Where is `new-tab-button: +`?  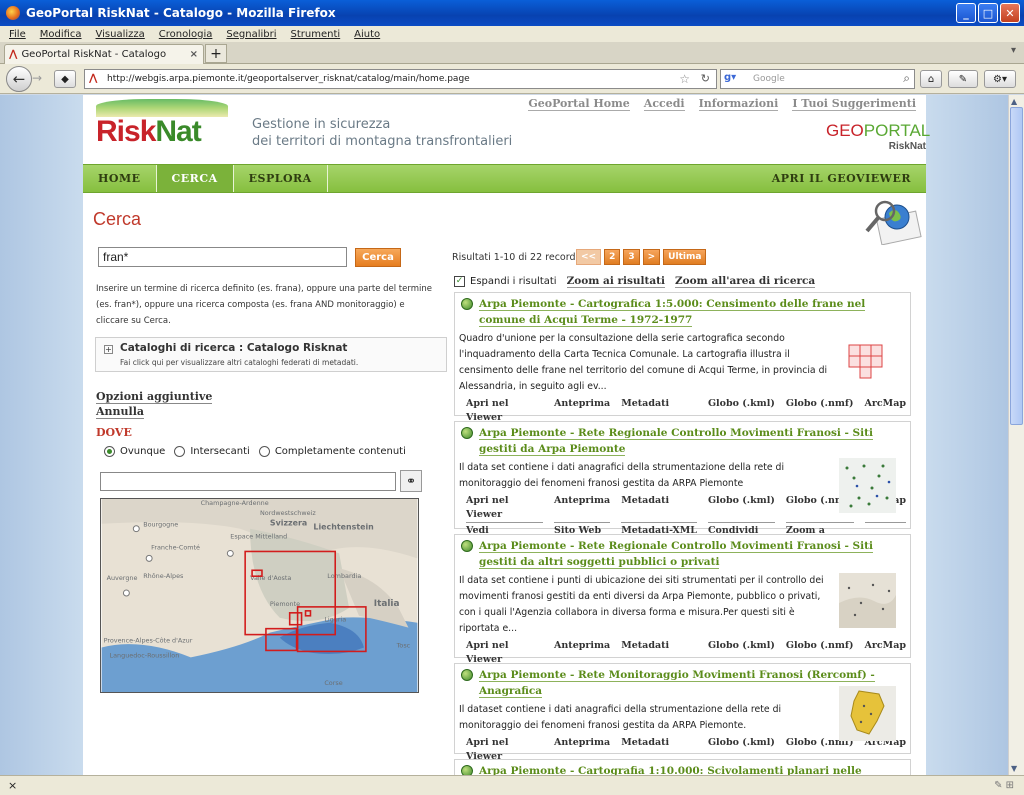 new-tab-button: + is located at coordinates (216, 53).